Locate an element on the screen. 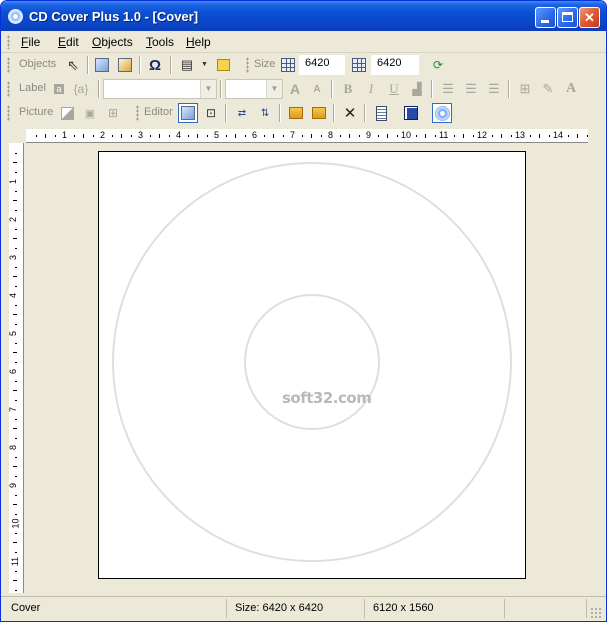 The width and height of the screenshot is (607, 622). font-name-combo: ▼ is located at coordinates (160, 89).